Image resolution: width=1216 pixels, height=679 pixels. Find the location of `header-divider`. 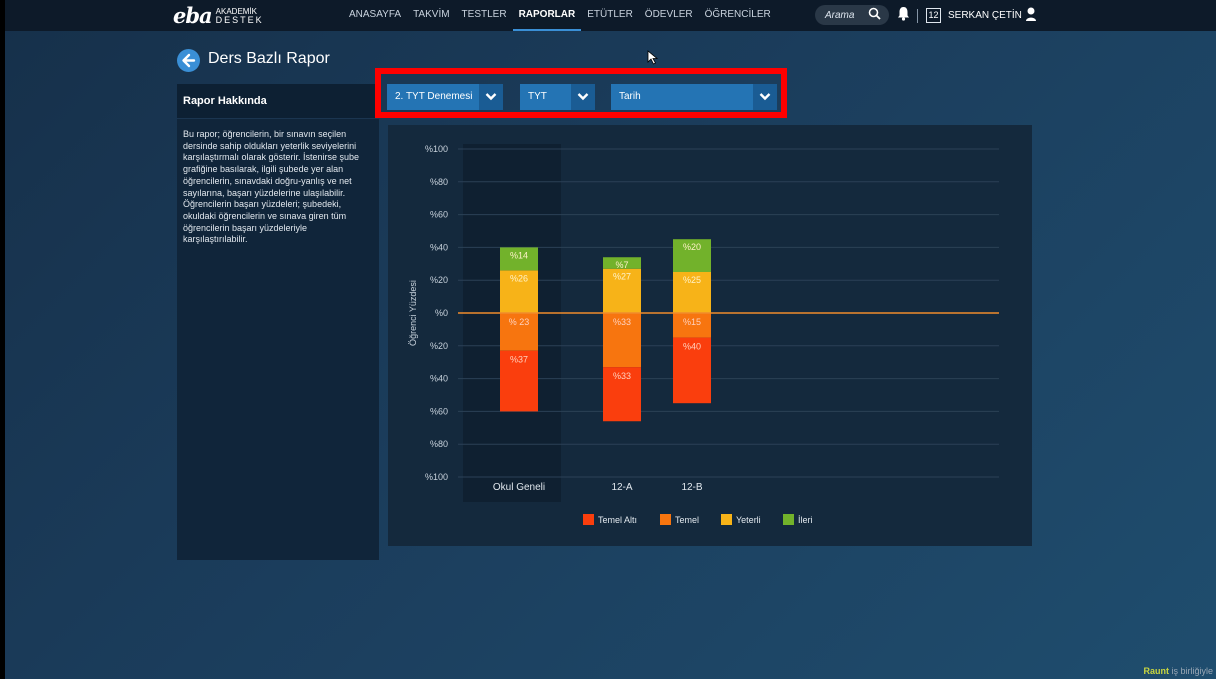

header-divider is located at coordinates (917, 16).